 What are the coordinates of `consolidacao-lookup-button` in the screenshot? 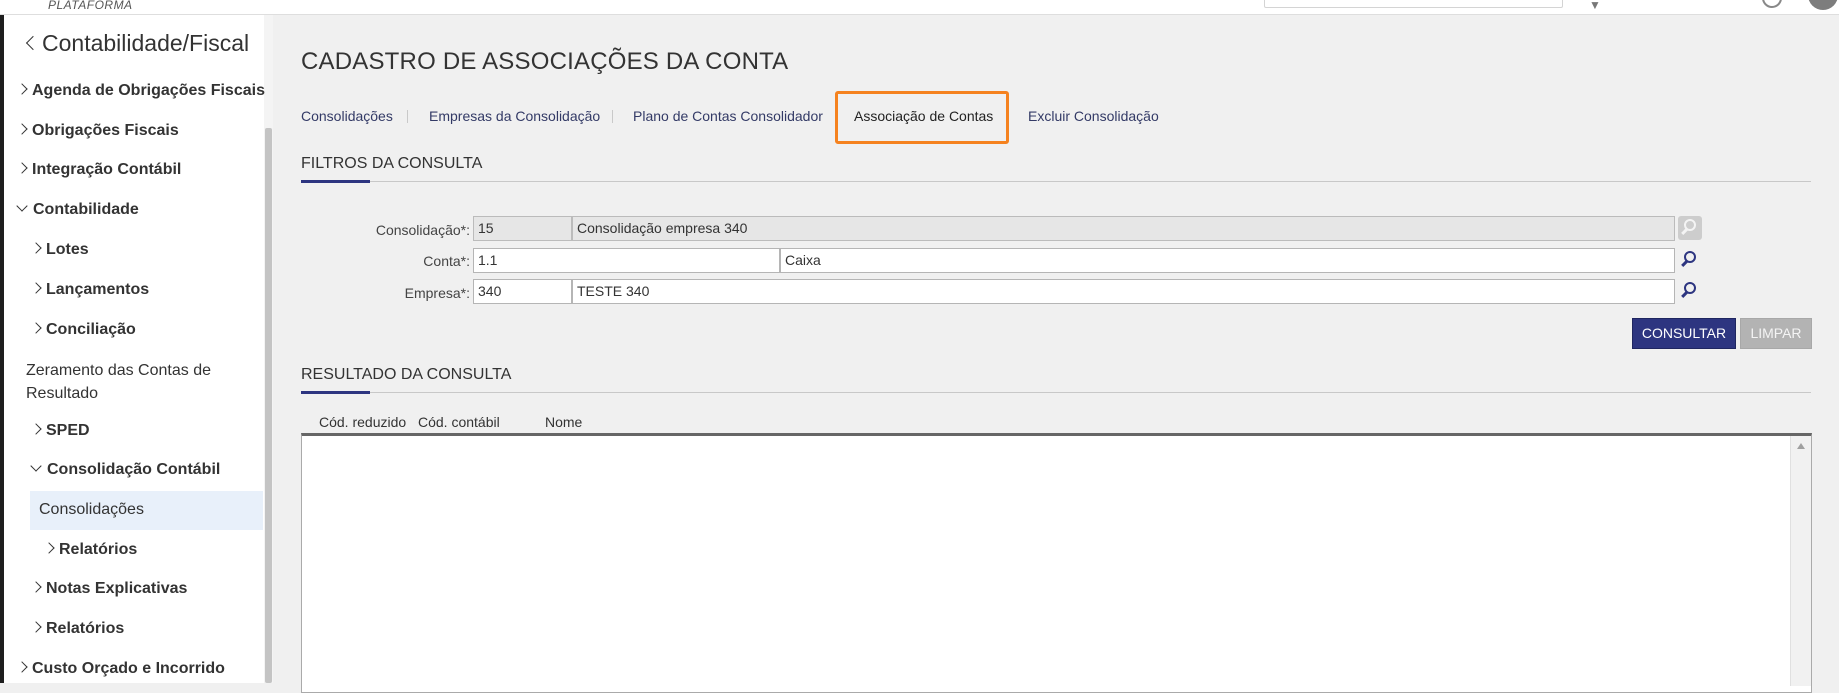 It's located at (1690, 228).